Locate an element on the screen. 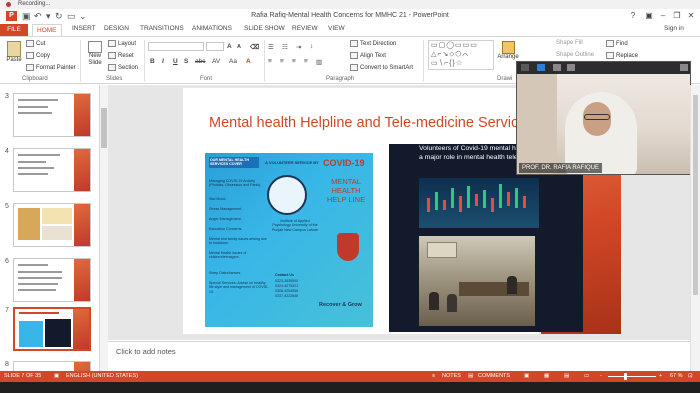 The image size is (700, 393). layout-button: Layout is located at coordinates (122, 43).